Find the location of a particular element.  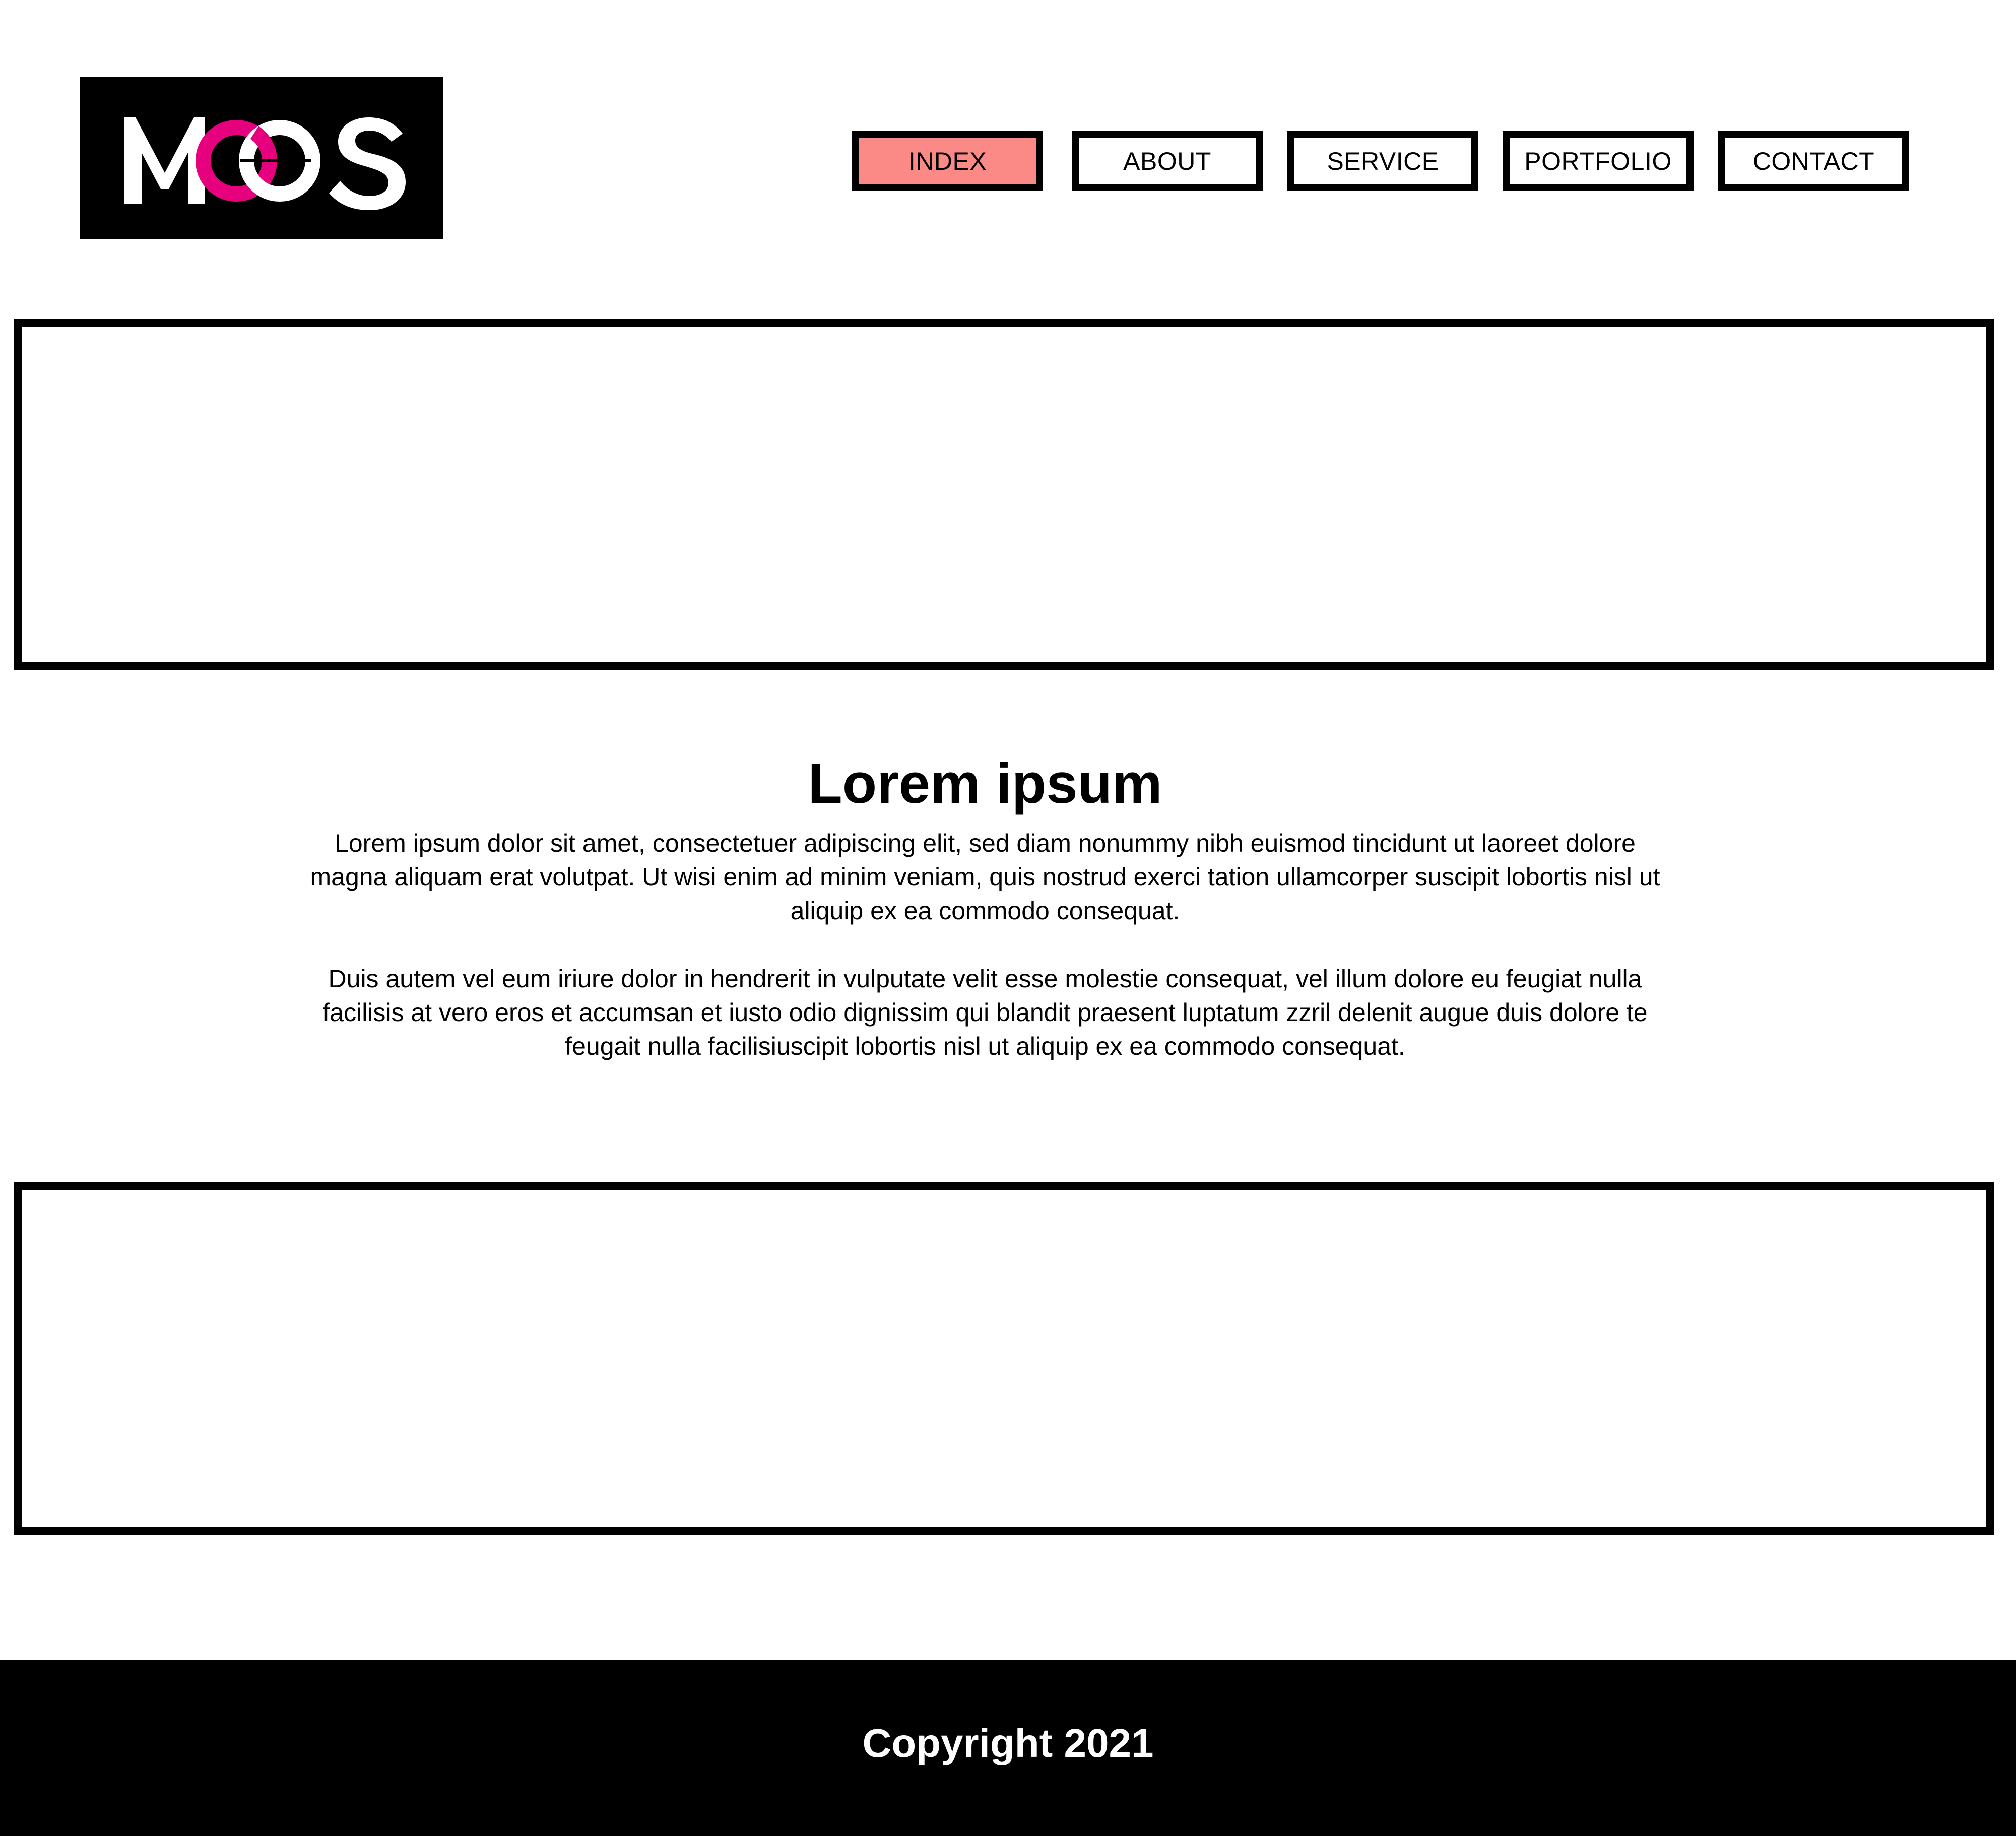

nav-item-index: INDEX is located at coordinates (947, 161).